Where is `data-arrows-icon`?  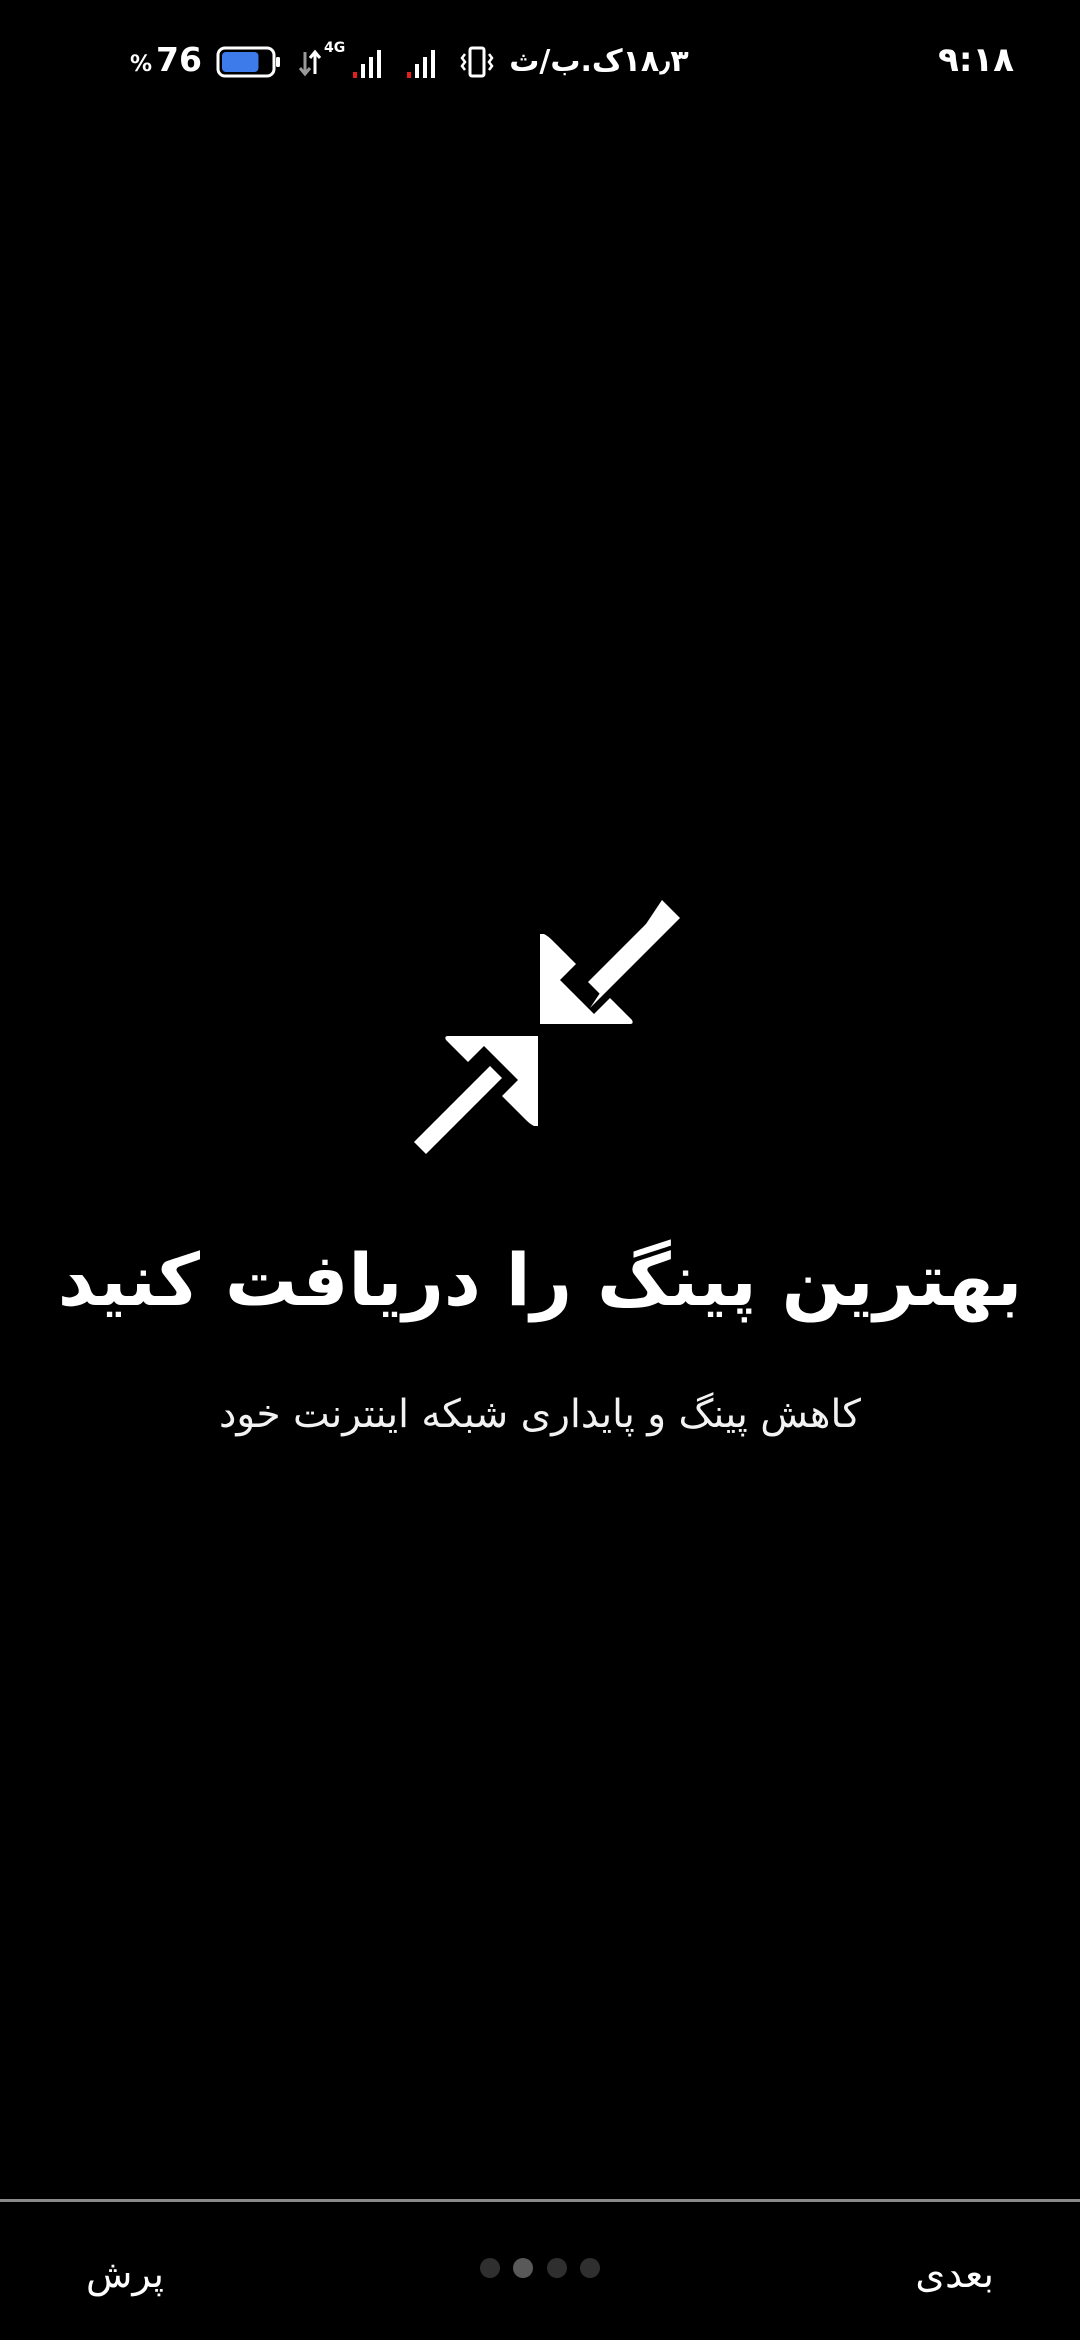 data-arrows-icon is located at coordinates (310, 63).